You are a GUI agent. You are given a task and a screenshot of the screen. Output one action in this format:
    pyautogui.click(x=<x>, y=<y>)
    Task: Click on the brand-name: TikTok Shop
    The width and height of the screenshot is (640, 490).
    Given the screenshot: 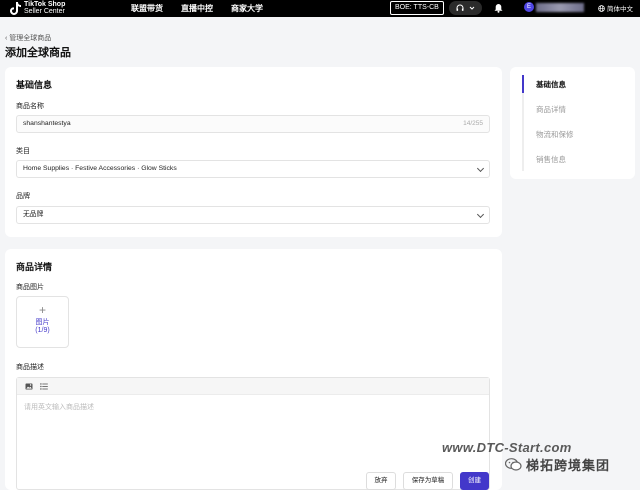 What is the action you would take?
    pyautogui.click(x=45, y=4)
    